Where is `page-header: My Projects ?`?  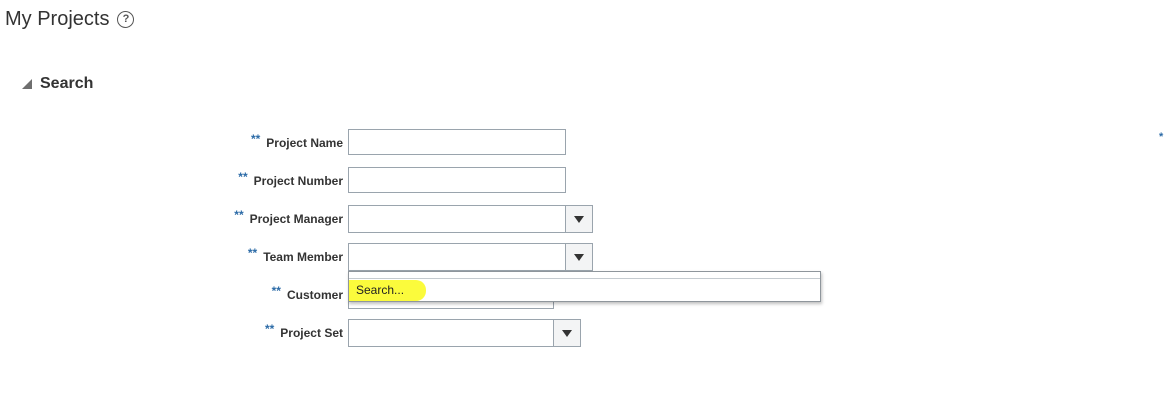
page-header: My Projects ? is located at coordinates (70, 19).